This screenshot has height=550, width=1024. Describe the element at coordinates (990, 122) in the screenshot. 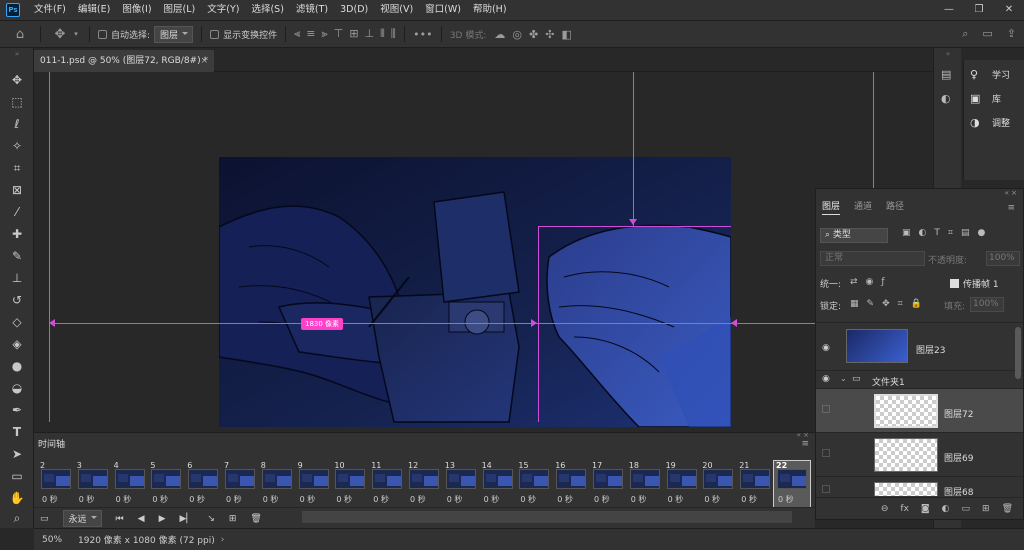

I see `adjustments-button: ◑ 调整` at that location.